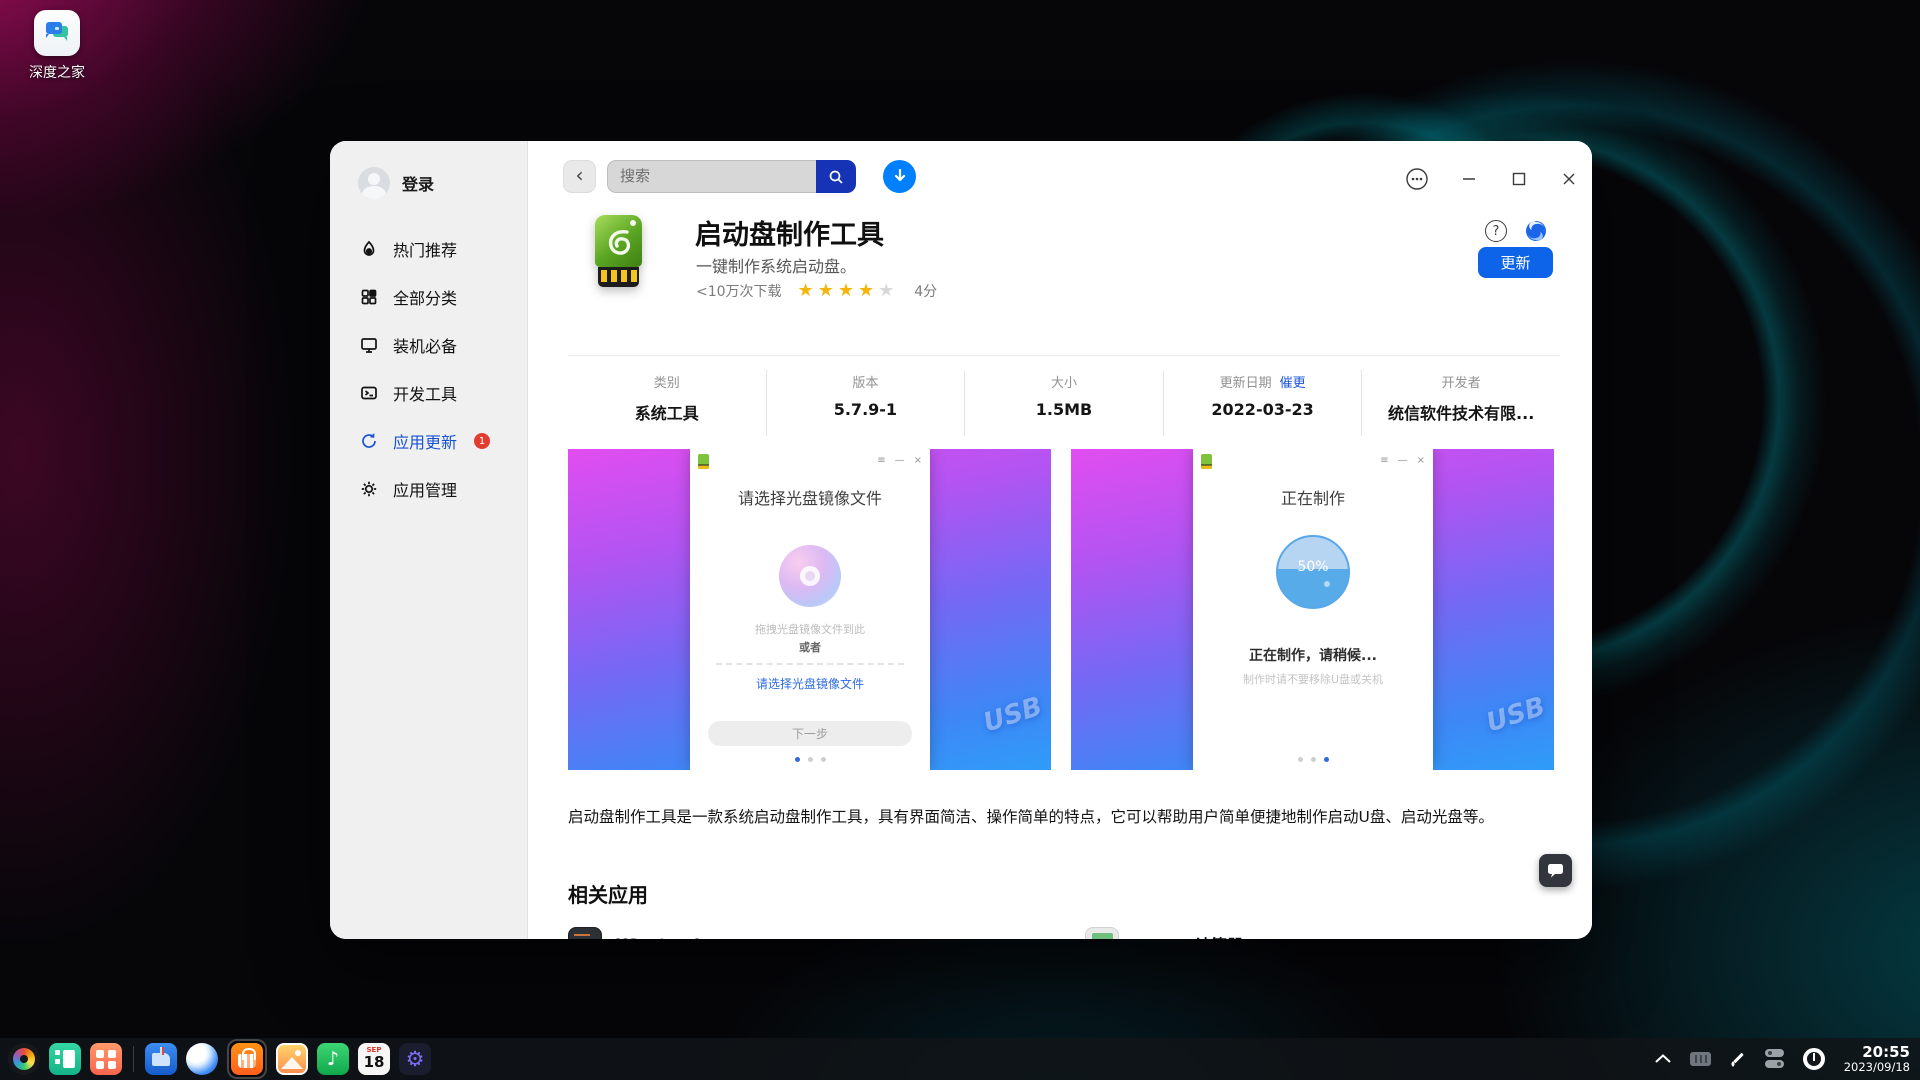 This screenshot has height=1080, width=1920. I want to click on chat-bubbles-icon, so click(57, 31).